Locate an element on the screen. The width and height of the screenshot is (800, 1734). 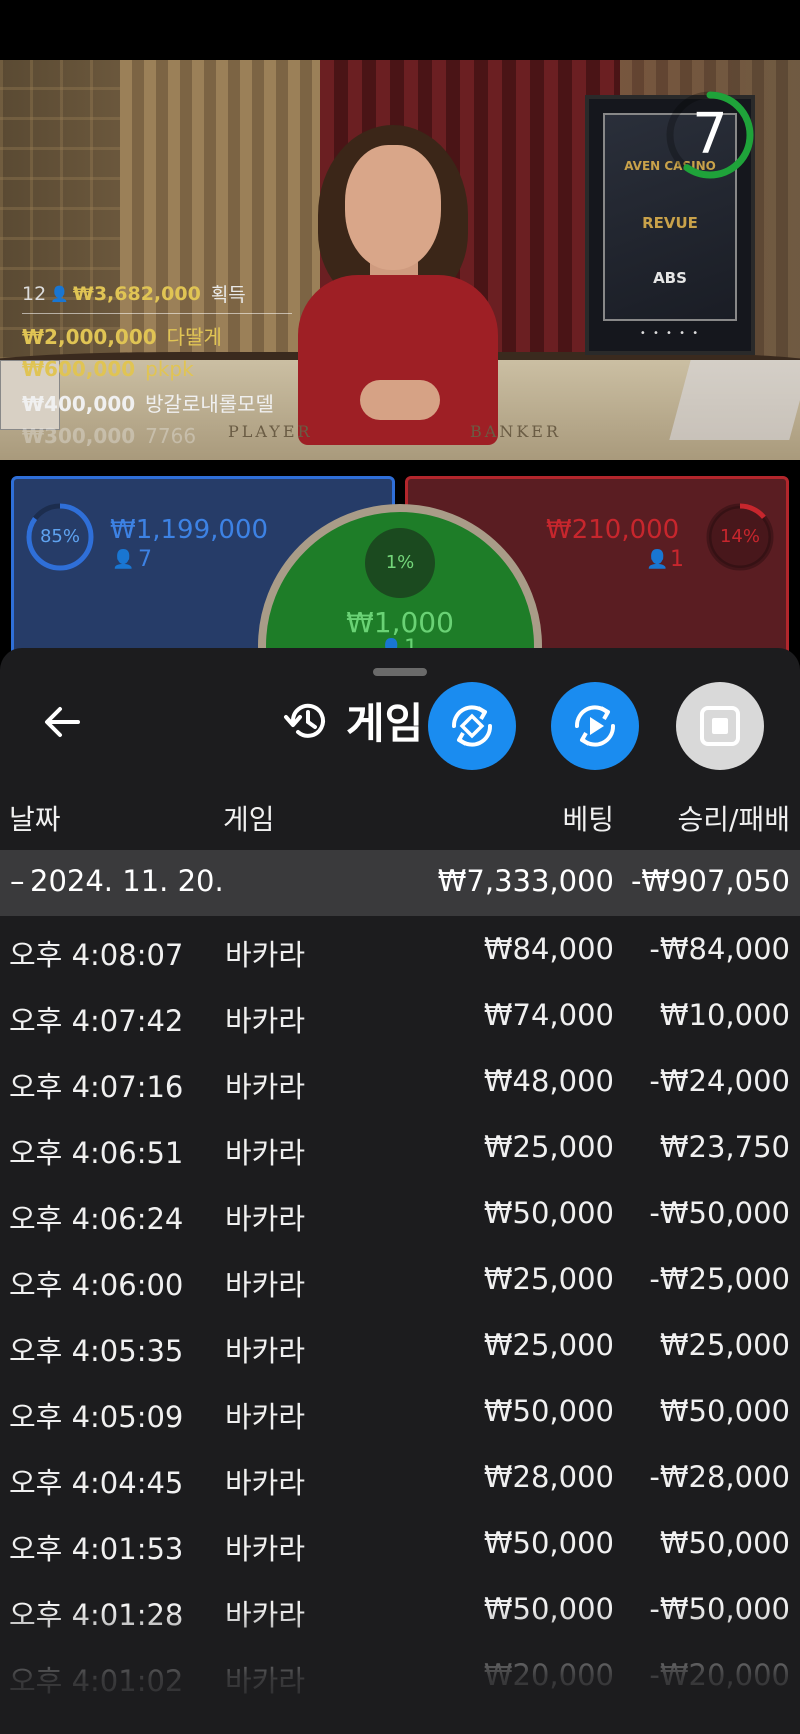
stop-icon is located at coordinates (720, 726).